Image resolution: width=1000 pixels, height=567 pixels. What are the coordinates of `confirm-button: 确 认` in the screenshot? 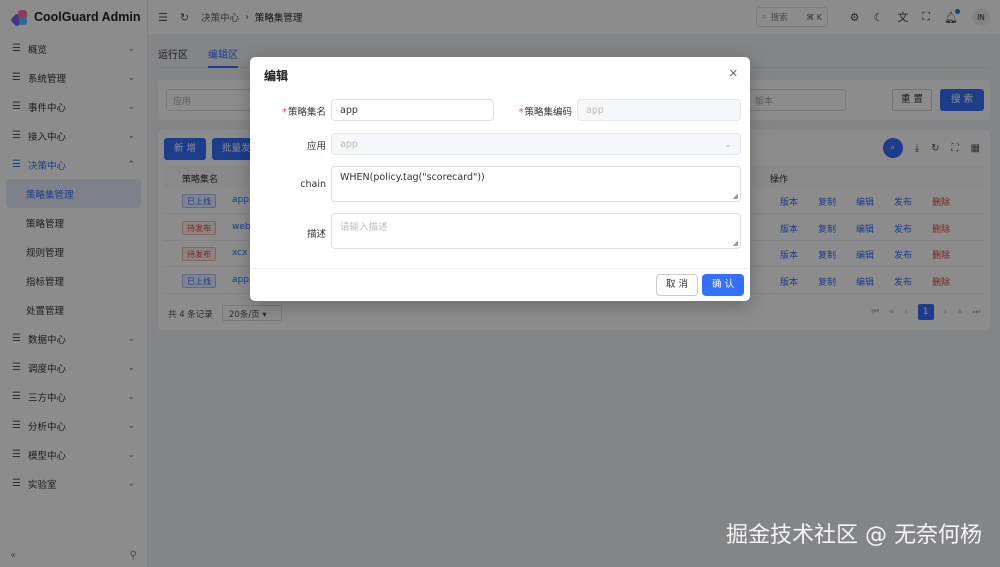 It's located at (723, 285).